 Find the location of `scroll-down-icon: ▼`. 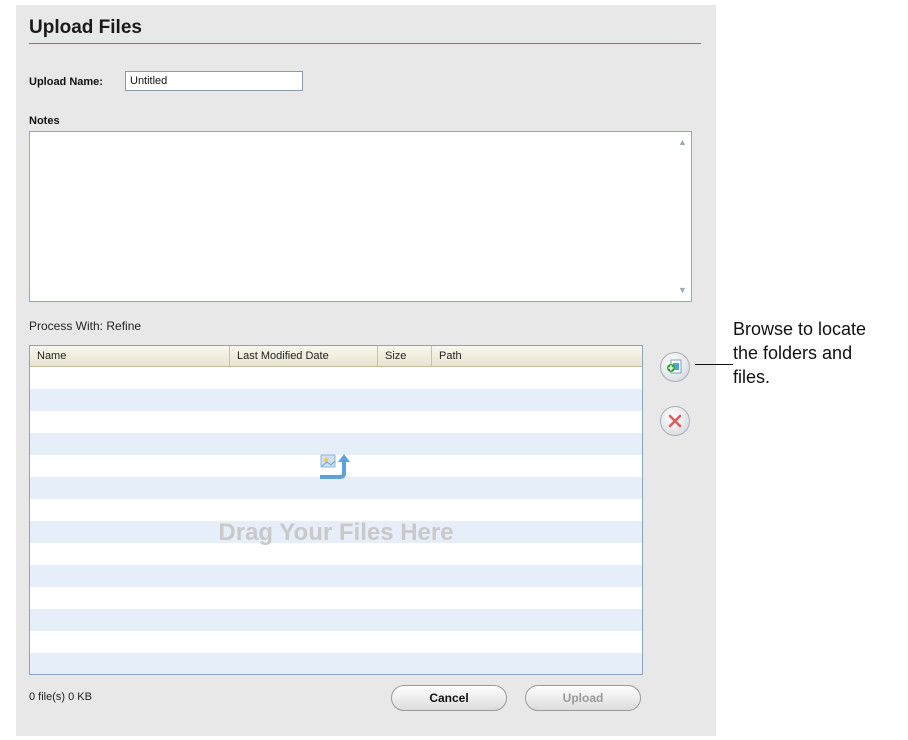

scroll-down-icon: ▼ is located at coordinates (682, 290).